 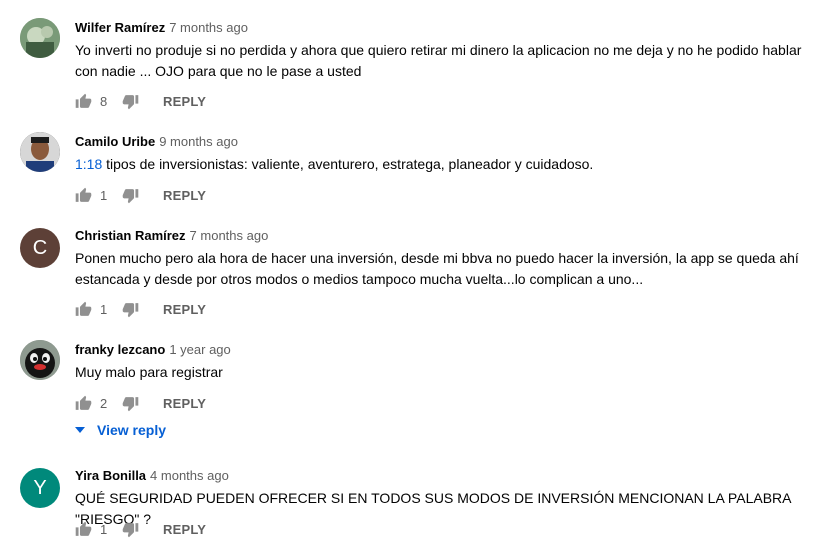 What do you see at coordinates (199, 349) in the screenshot?
I see `comment-time: 1 year ago` at bounding box center [199, 349].